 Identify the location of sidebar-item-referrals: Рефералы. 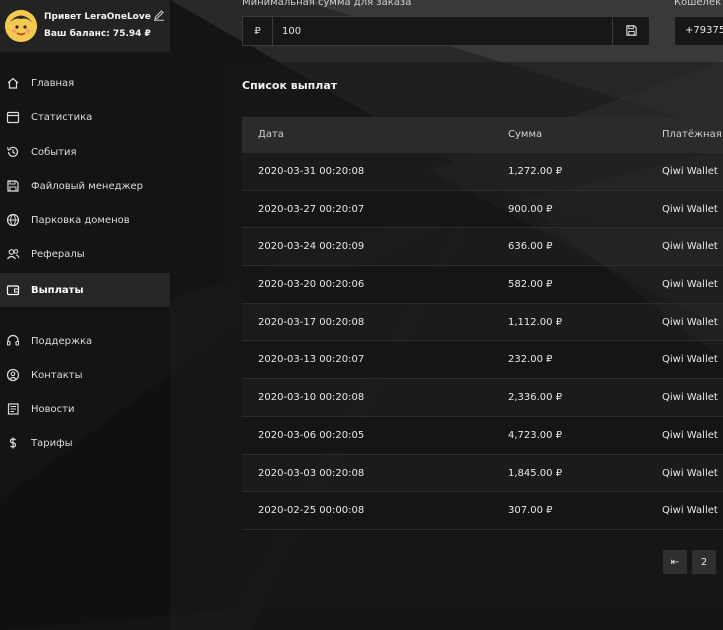
(85, 254).